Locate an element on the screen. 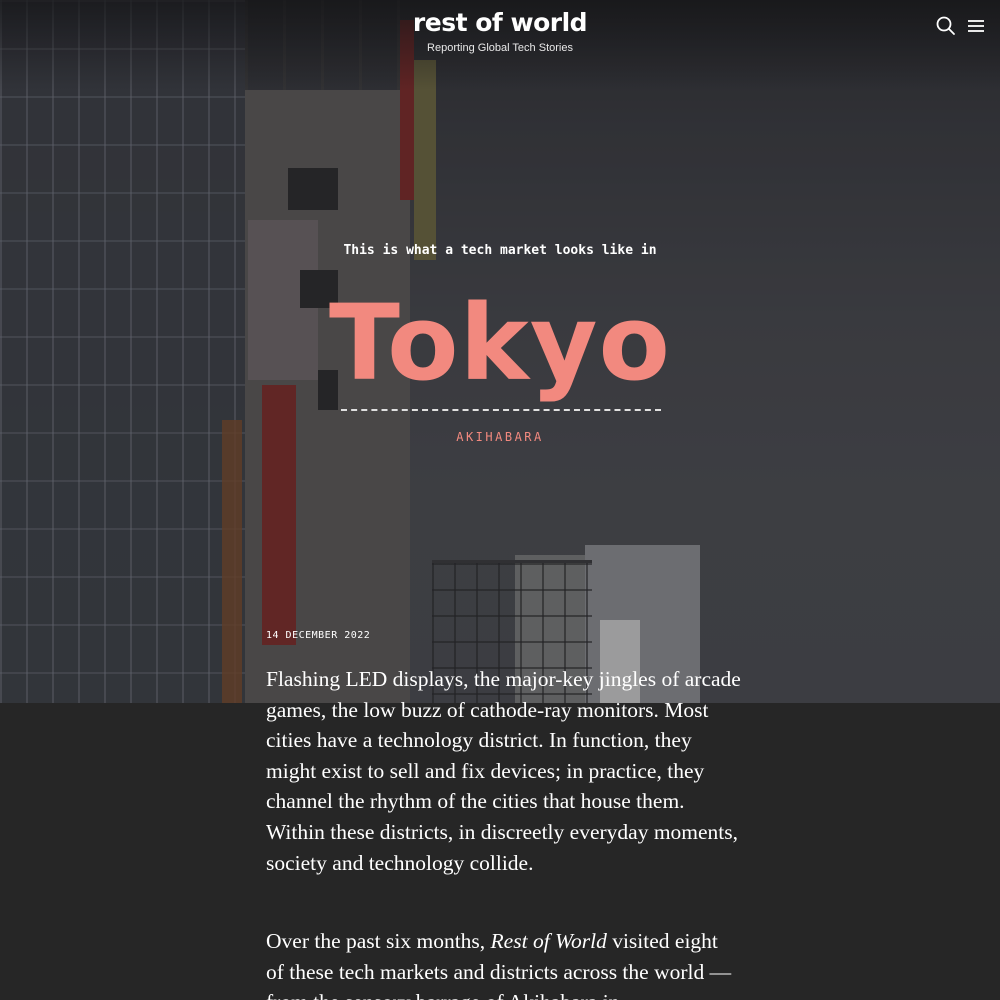 The width and height of the screenshot is (1000, 1000). hero-district: AKIHABARA is located at coordinates (500, 437).